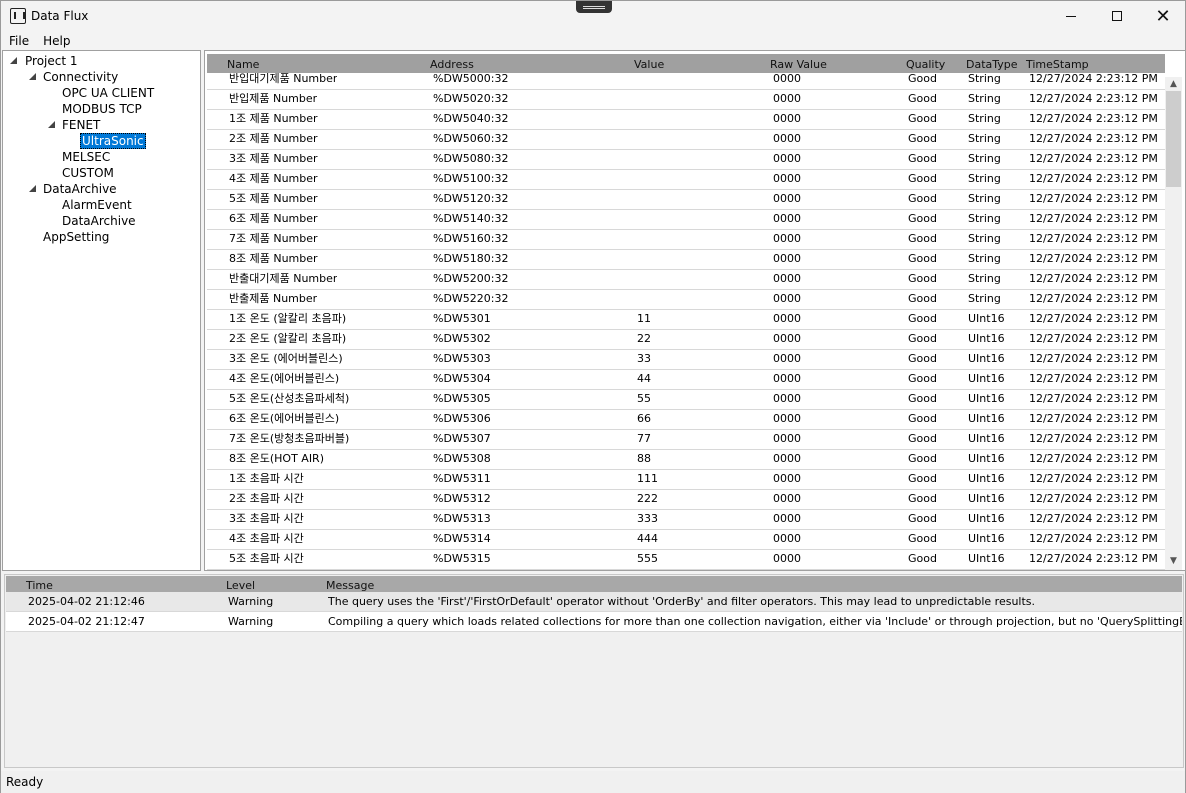 This screenshot has height=793, width=1186. Describe the element at coordinates (462, 378) in the screenshot. I see `cell-address: %DW5304` at that location.